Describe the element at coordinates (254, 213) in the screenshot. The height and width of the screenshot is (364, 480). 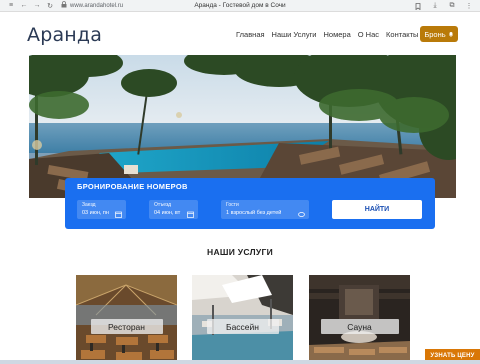
I see `guests-value: 1 взрослый без детей` at that location.